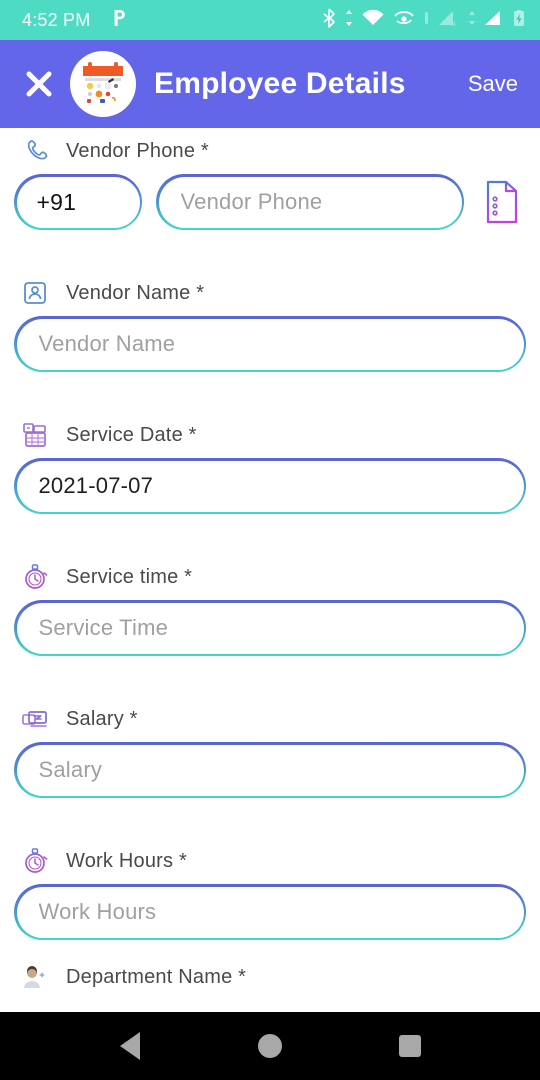 Image resolution: width=540 pixels, height=1080 pixels. I want to click on salary-label: Salary *, so click(102, 718).